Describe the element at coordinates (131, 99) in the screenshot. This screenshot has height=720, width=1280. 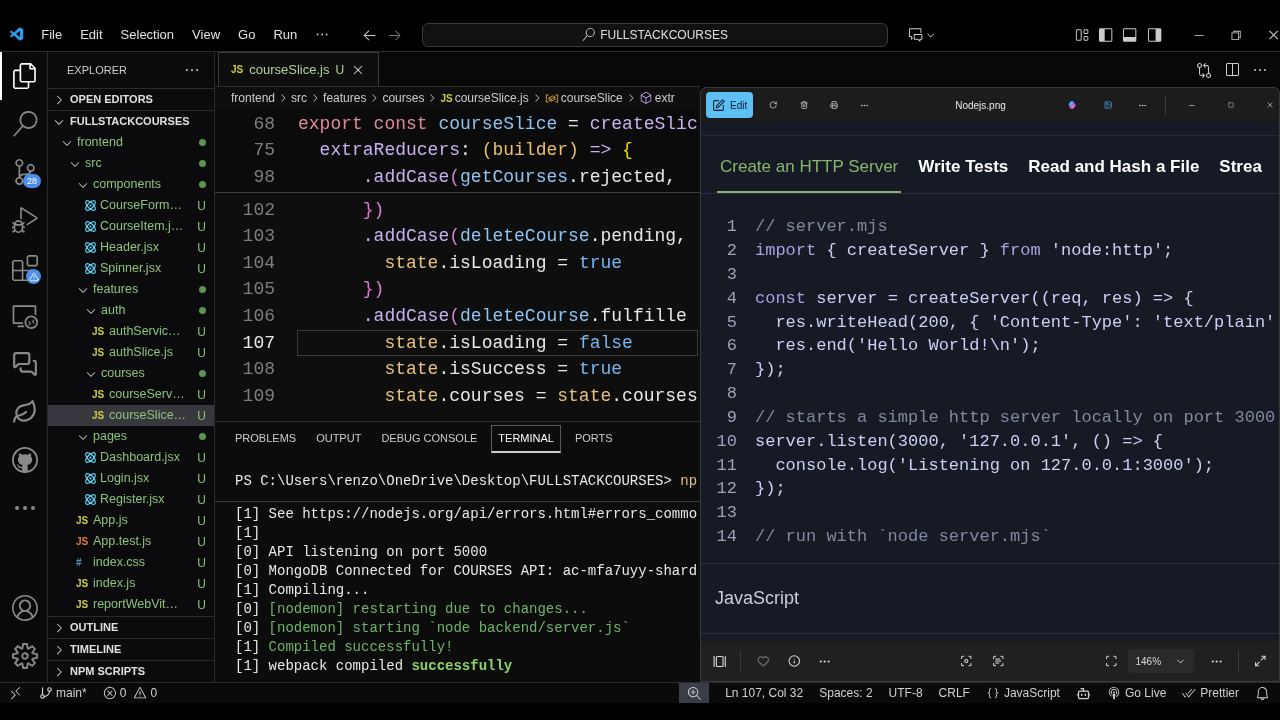
I see `section-header: OPEN EDITORS` at that location.